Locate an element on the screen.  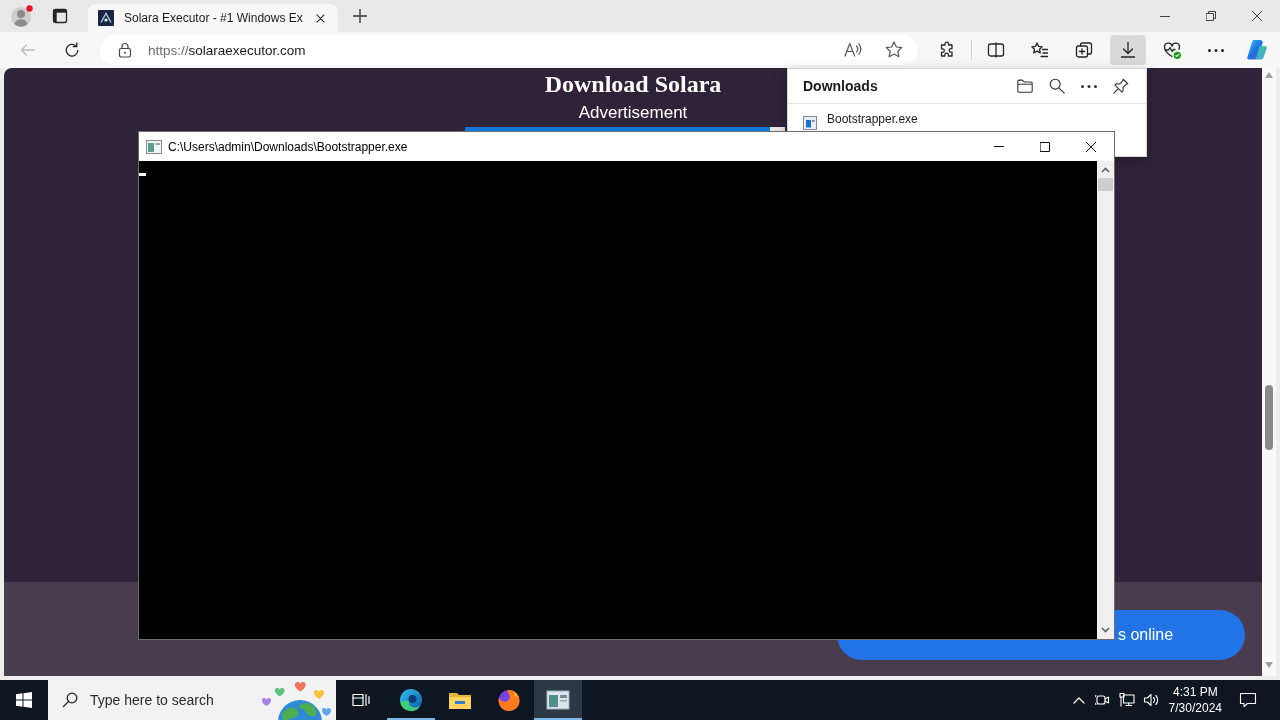
console-scrollbar is located at coordinates (1105, 400).